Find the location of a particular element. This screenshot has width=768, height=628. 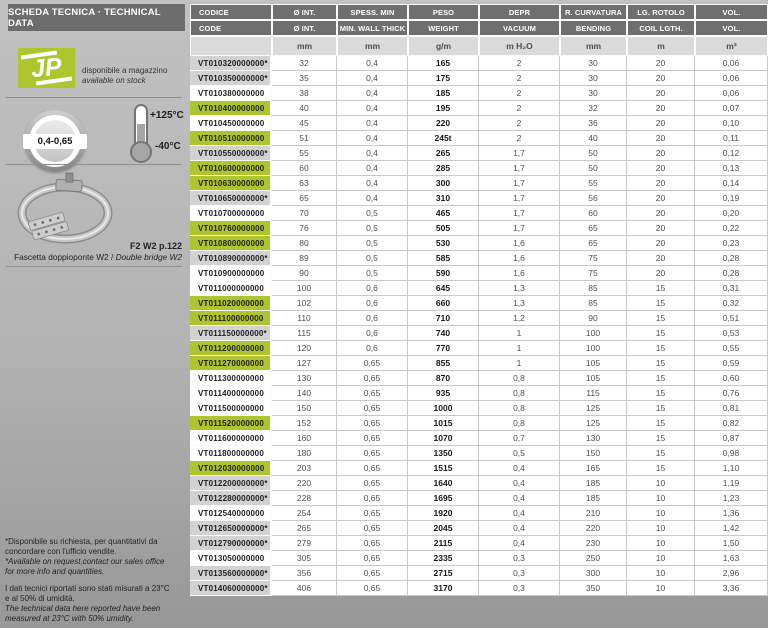

code-cell: VT011270000000 is located at coordinates (231, 363).